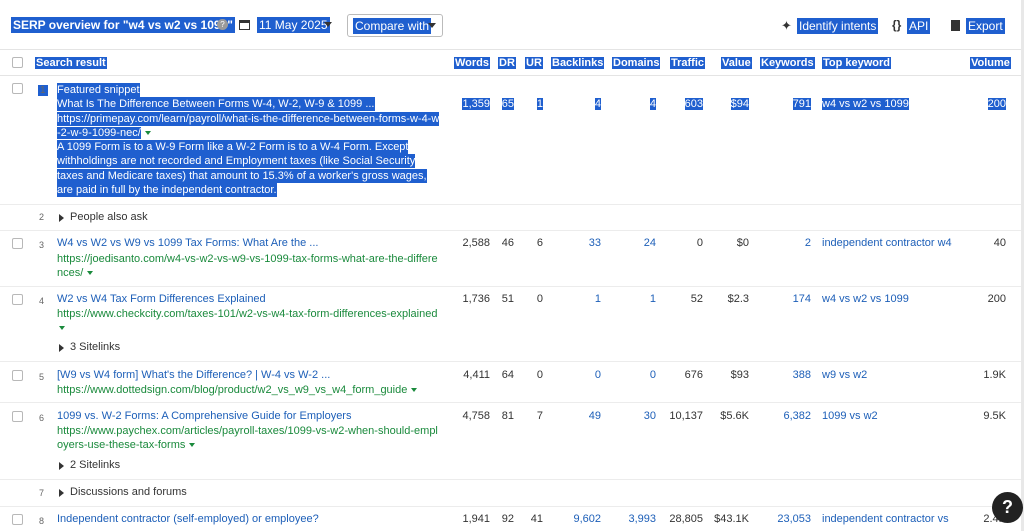  I want to click on export-button: Export, so click(985, 26).